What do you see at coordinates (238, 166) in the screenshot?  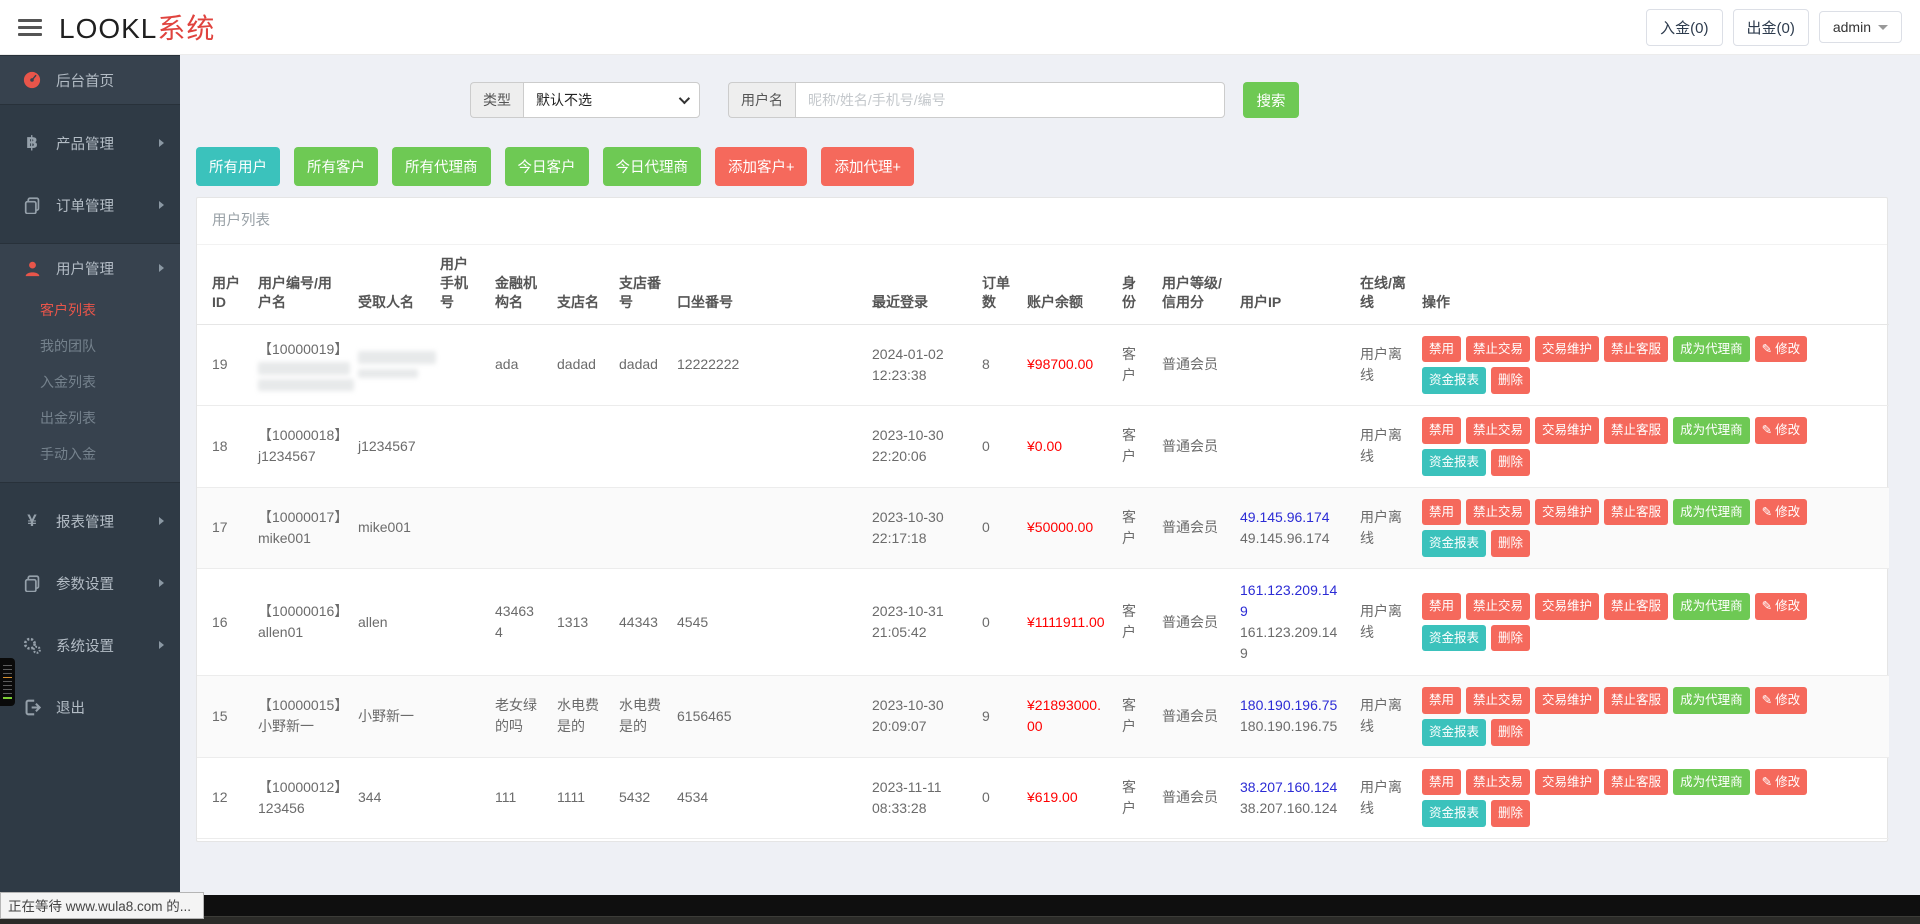 I see `quick-button: 所有用户` at bounding box center [238, 166].